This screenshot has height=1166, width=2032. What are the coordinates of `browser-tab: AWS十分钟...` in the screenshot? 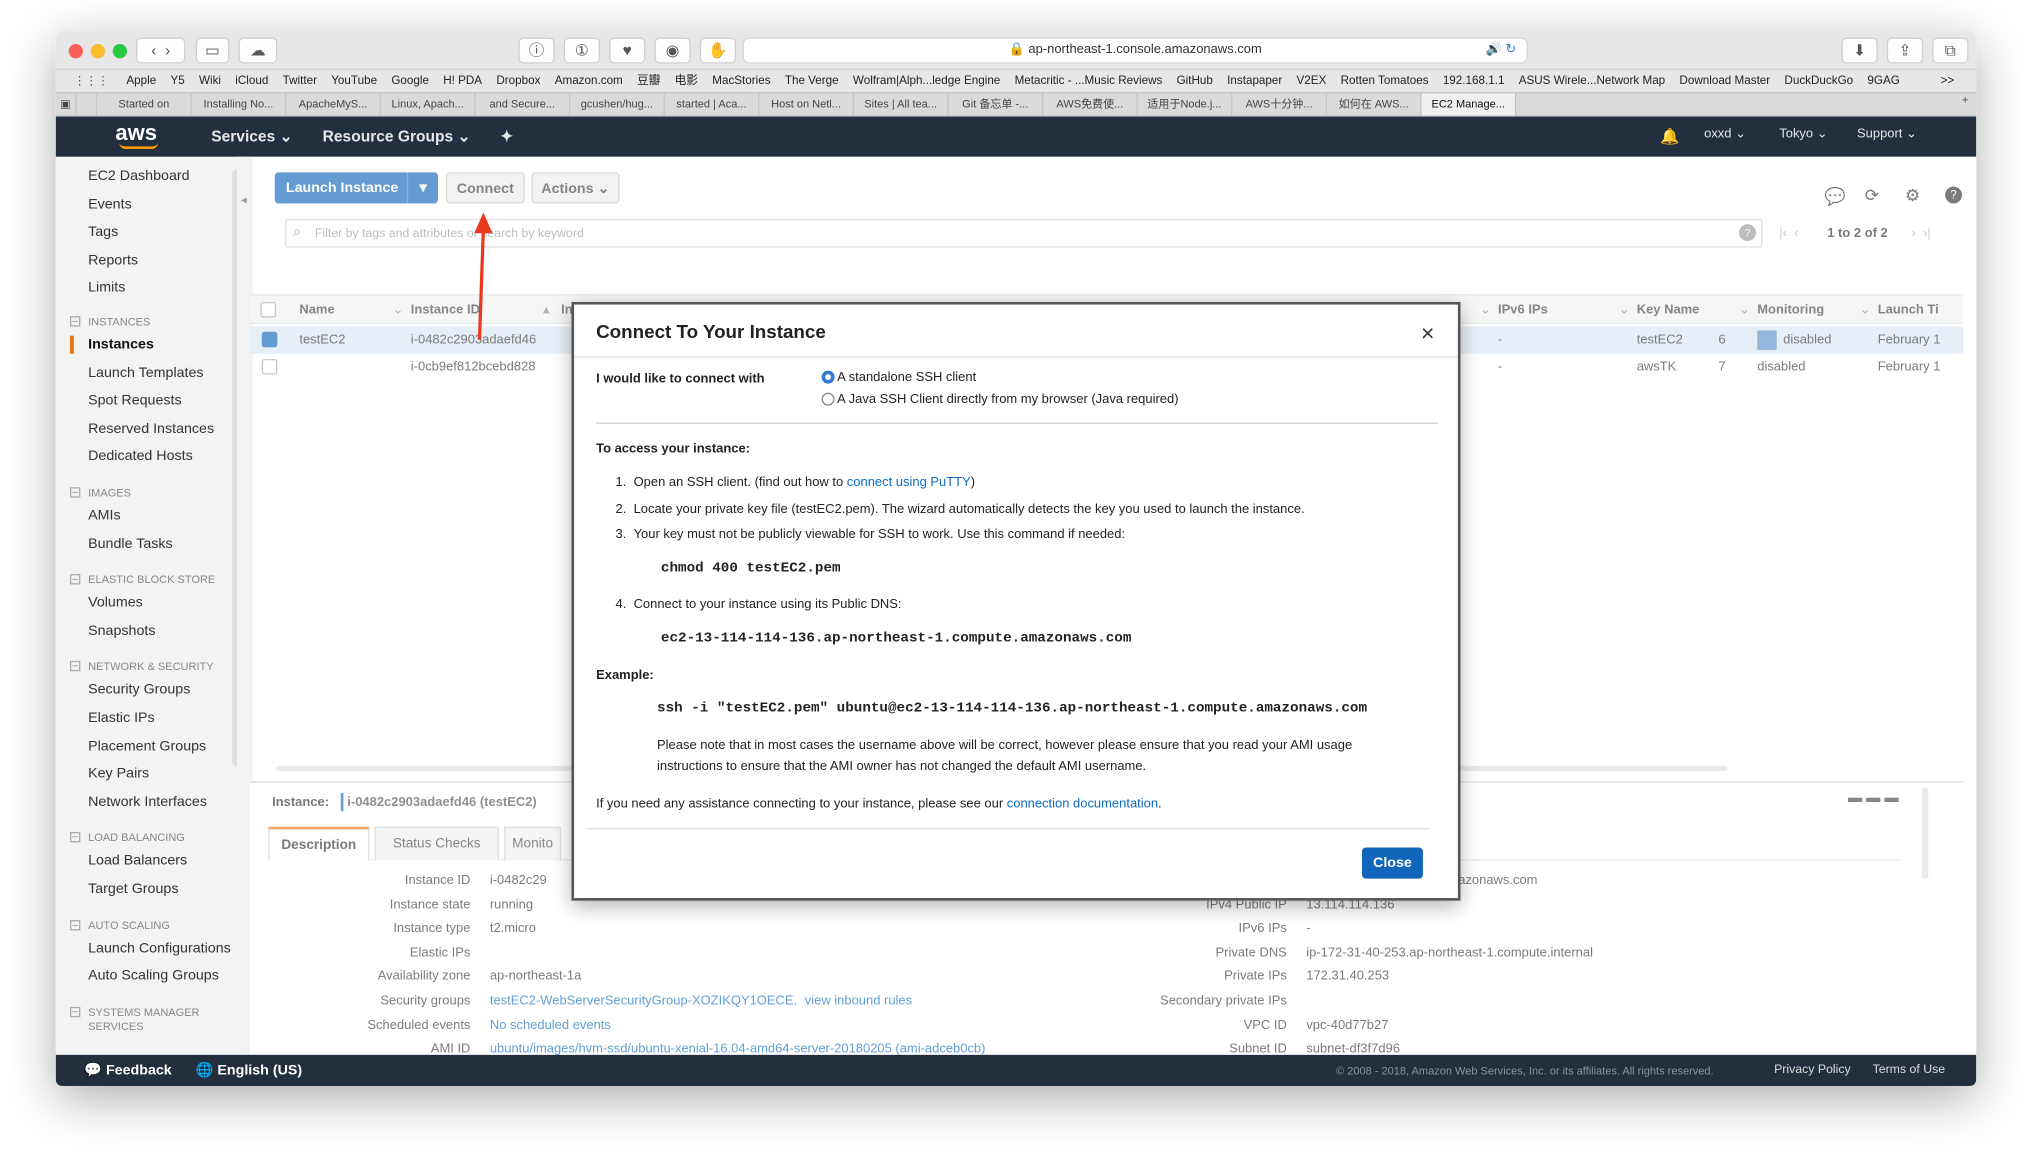 It's located at (1280, 104).